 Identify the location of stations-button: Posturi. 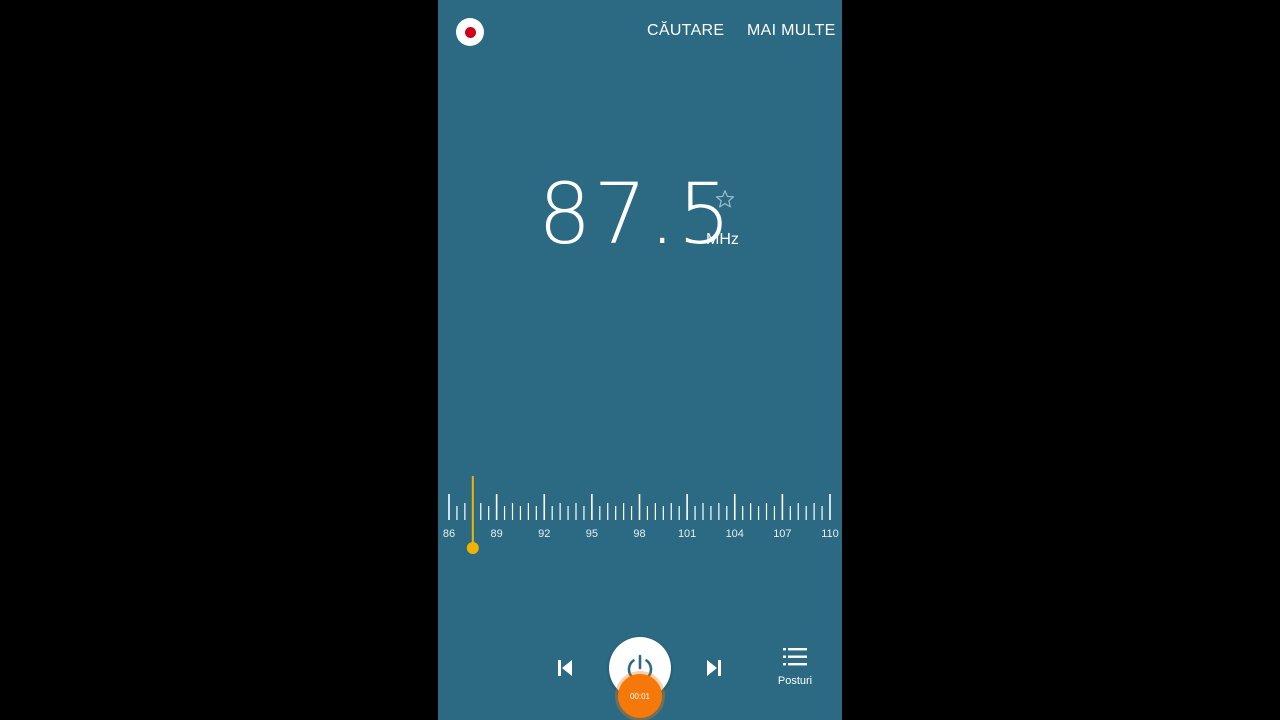
(795, 668).